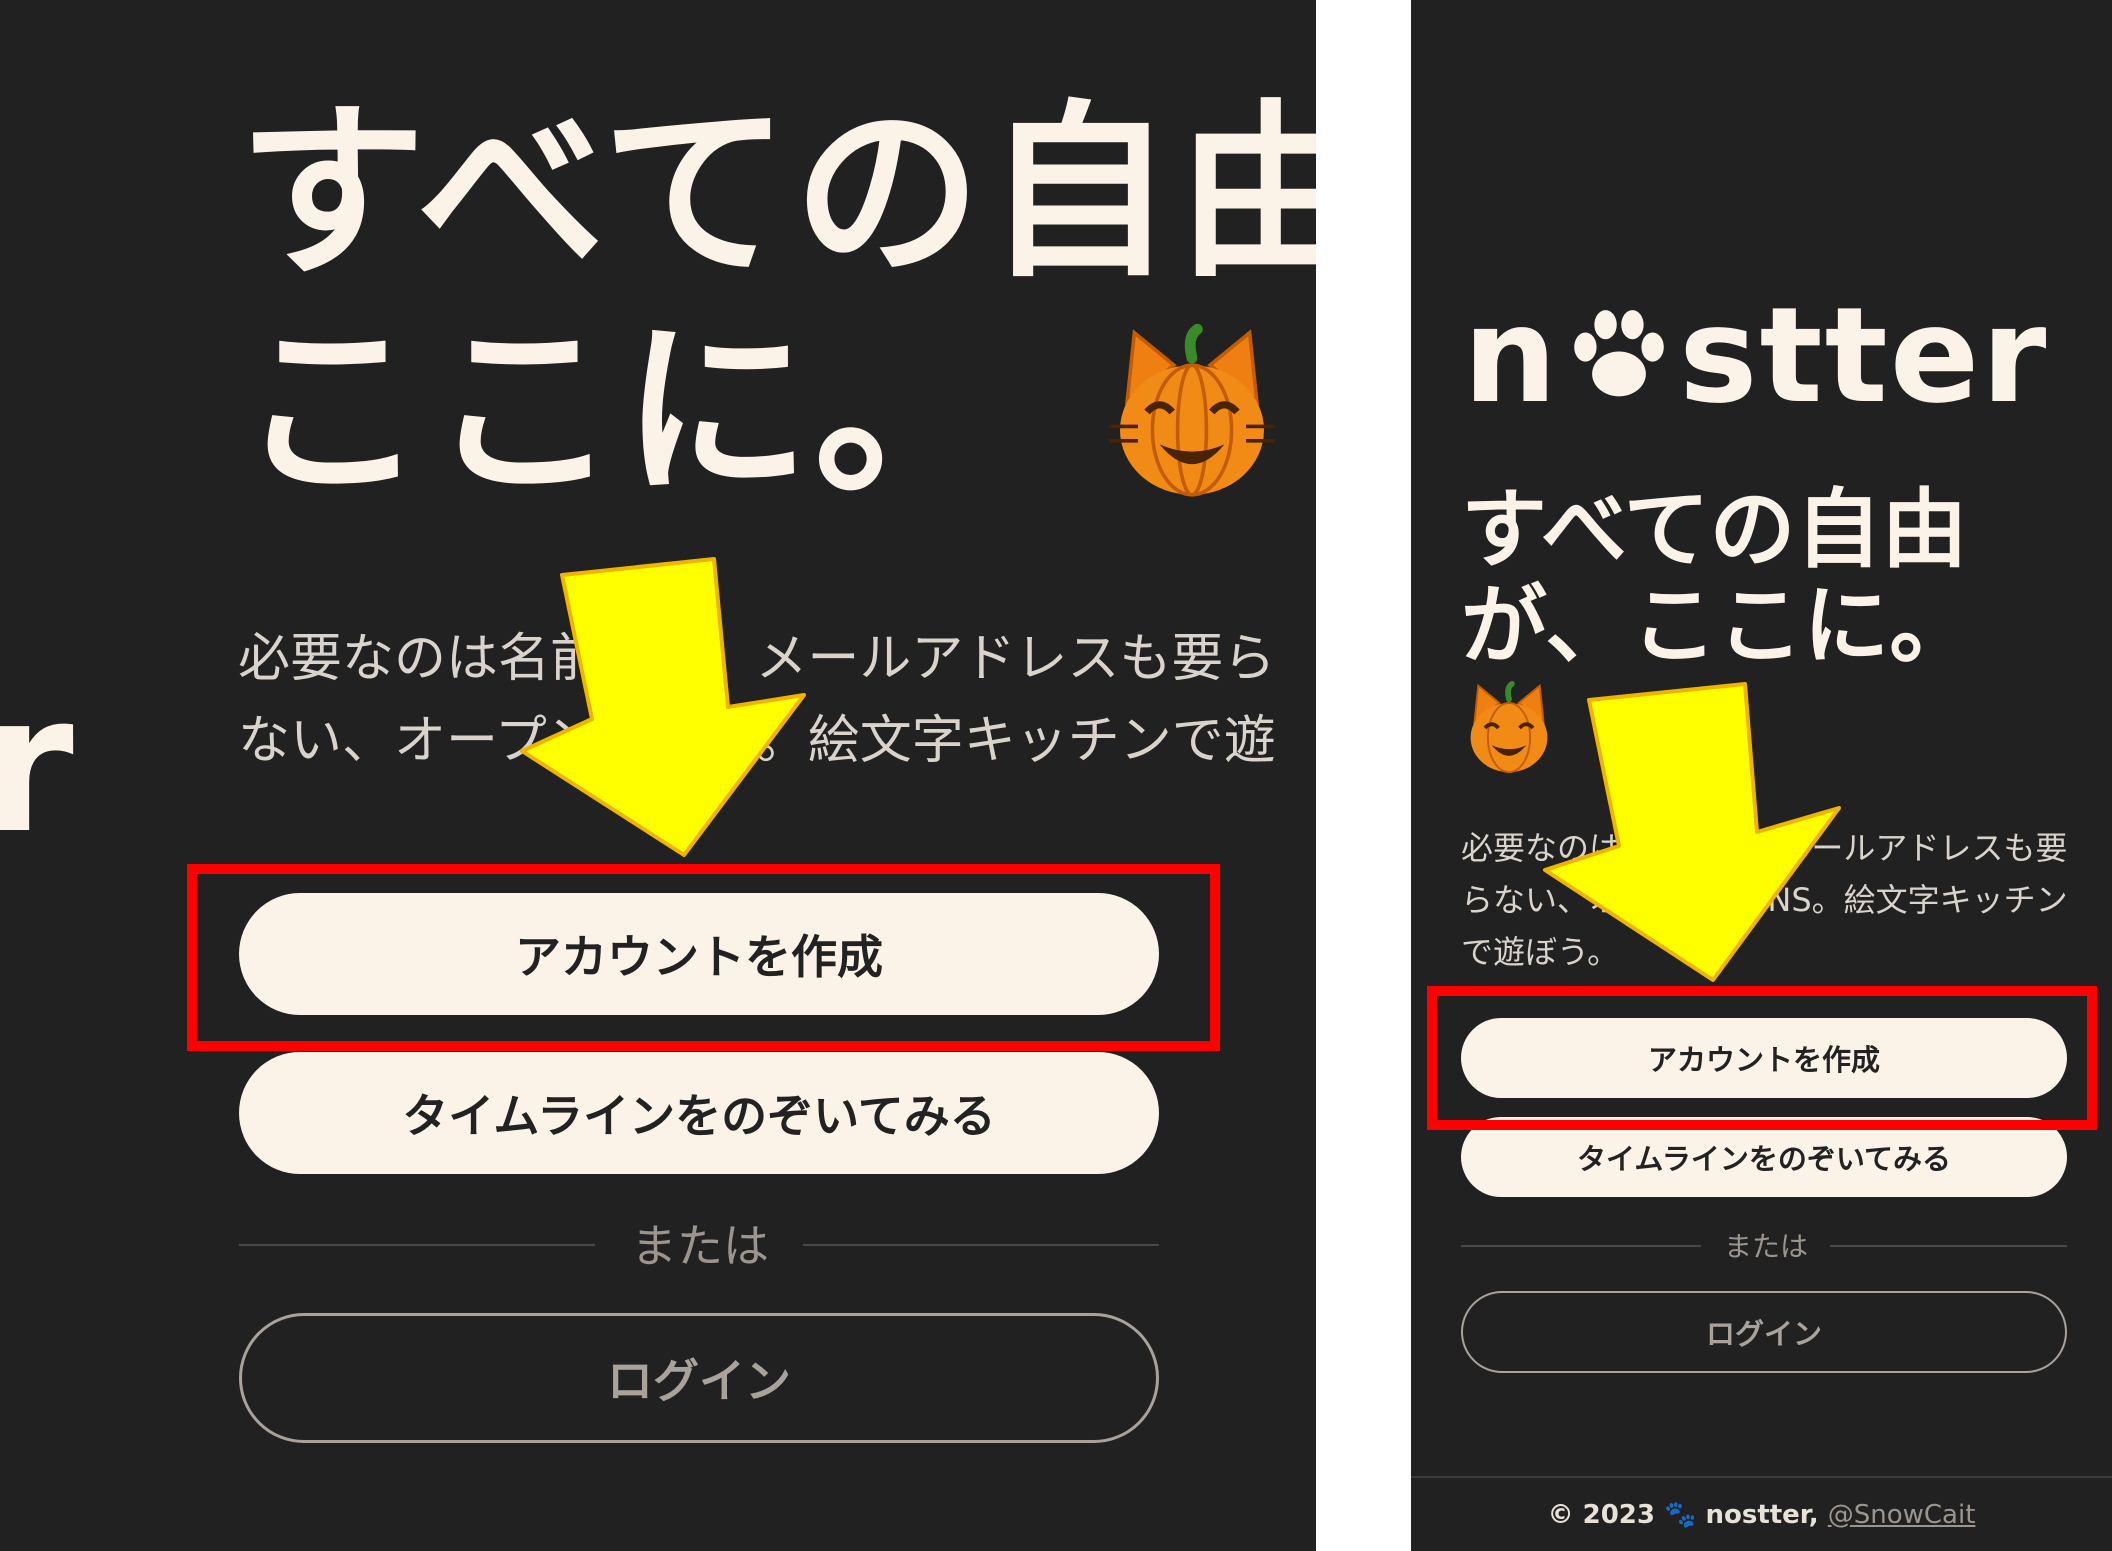 Image resolution: width=2112 pixels, height=1551 pixels. Describe the element at coordinates (1764, 1332) in the screenshot. I see `login-button-mobile: ログイン` at that location.